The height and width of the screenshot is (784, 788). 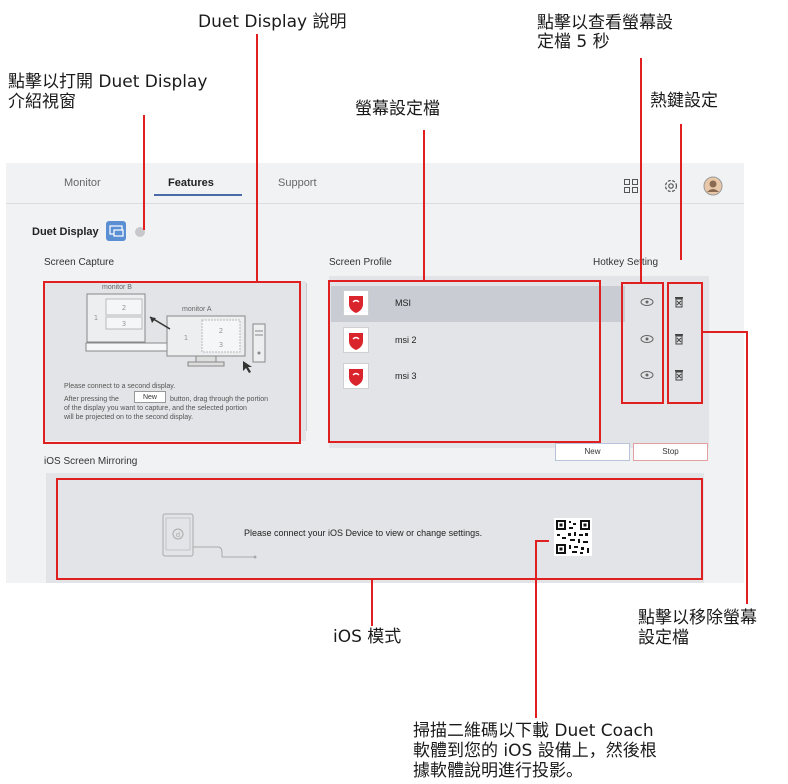 I want to click on callout-view-profile-line2: 定檔 5 秒, so click(x=573, y=42).